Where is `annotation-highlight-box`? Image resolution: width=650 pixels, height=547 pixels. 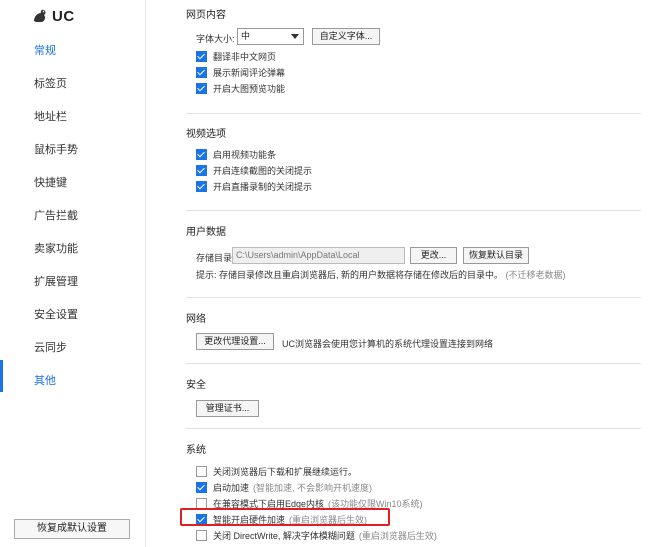
annotation-highlight-box is located at coordinates (285, 517).